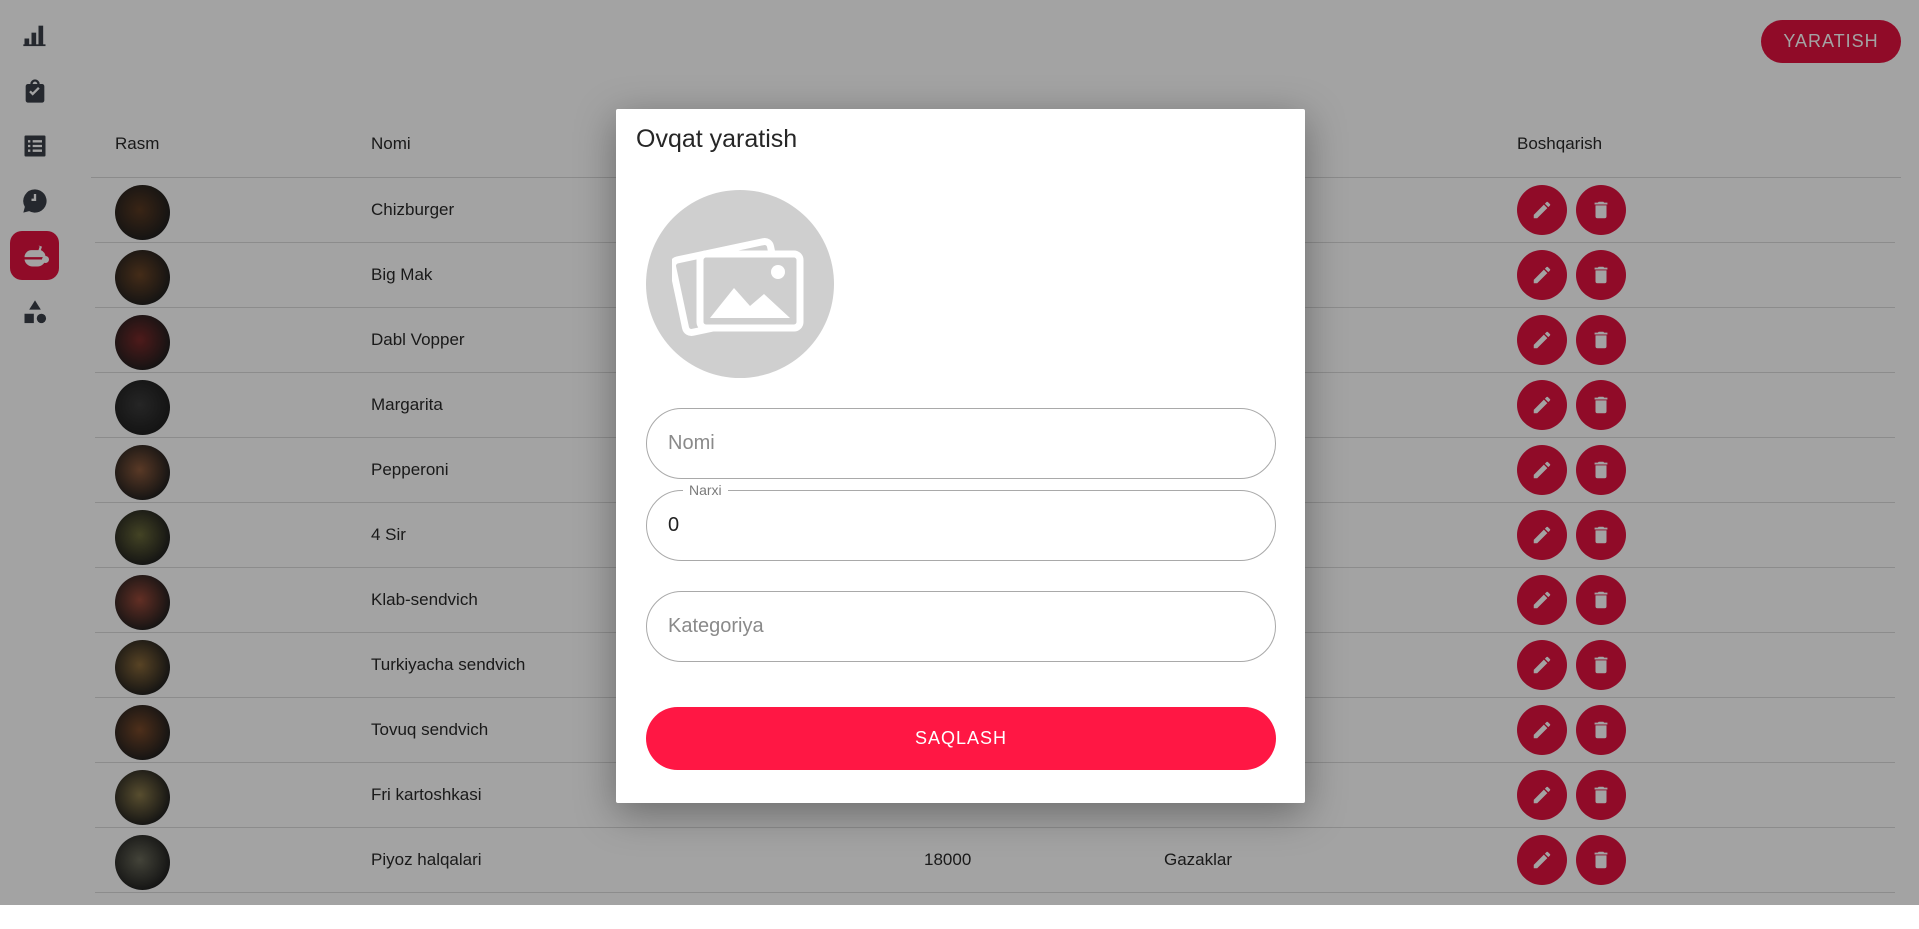 Image resolution: width=1919 pixels, height=929 pixels. I want to click on price-input, so click(961, 525).